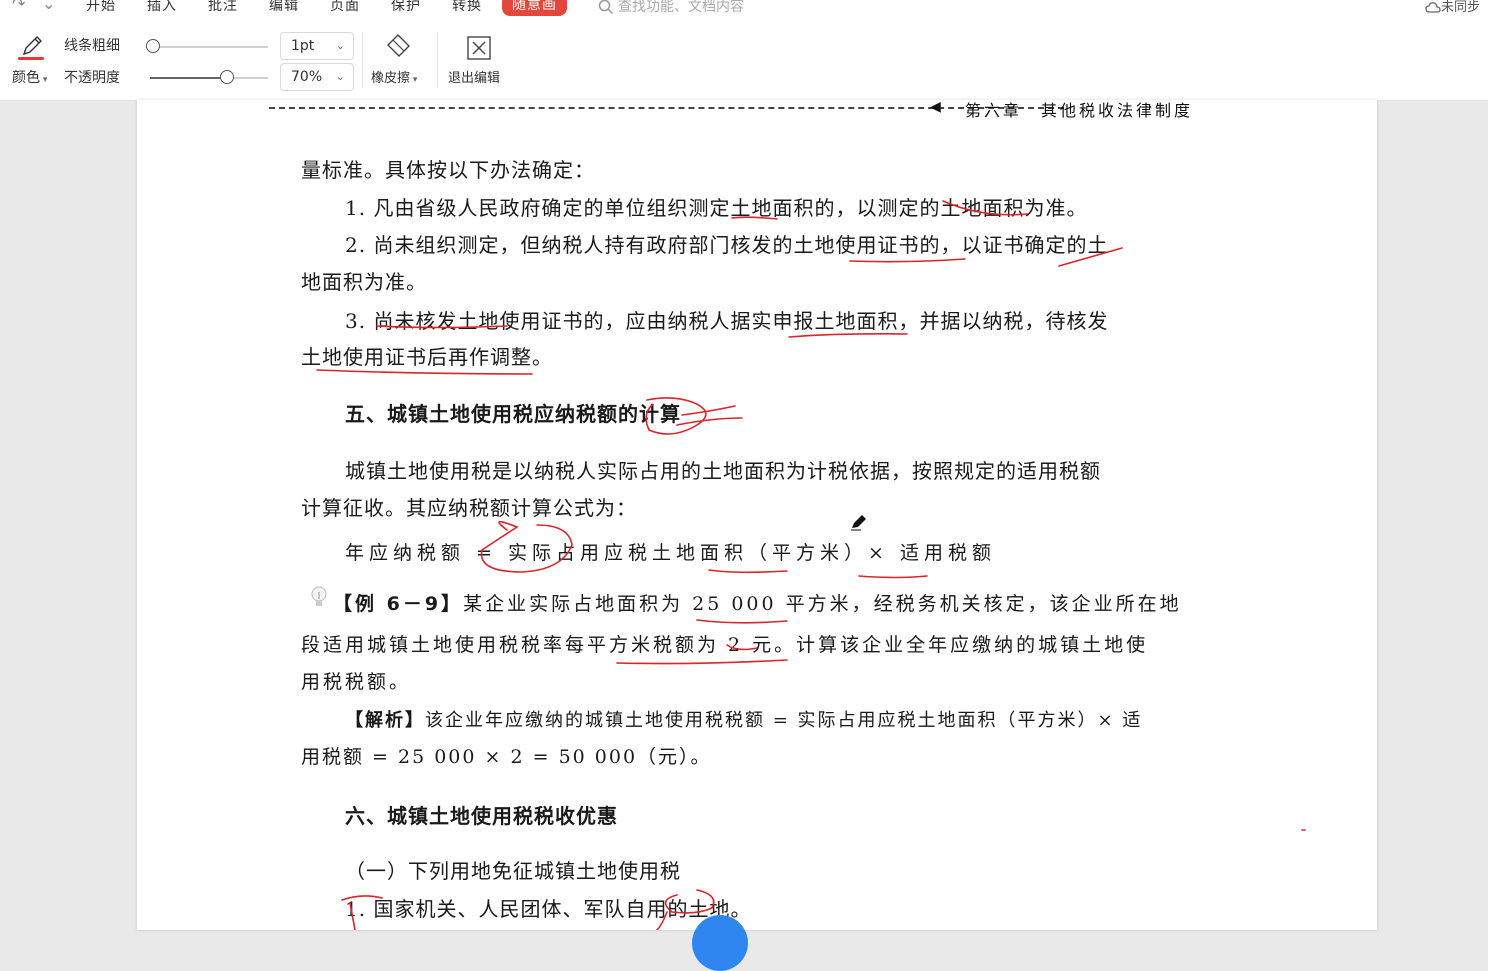 This screenshot has height=971, width=1488. What do you see at coordinates (858, 523) in the screenshot?
I see `pen-cursor-icon` at bounding box center [858, 523].